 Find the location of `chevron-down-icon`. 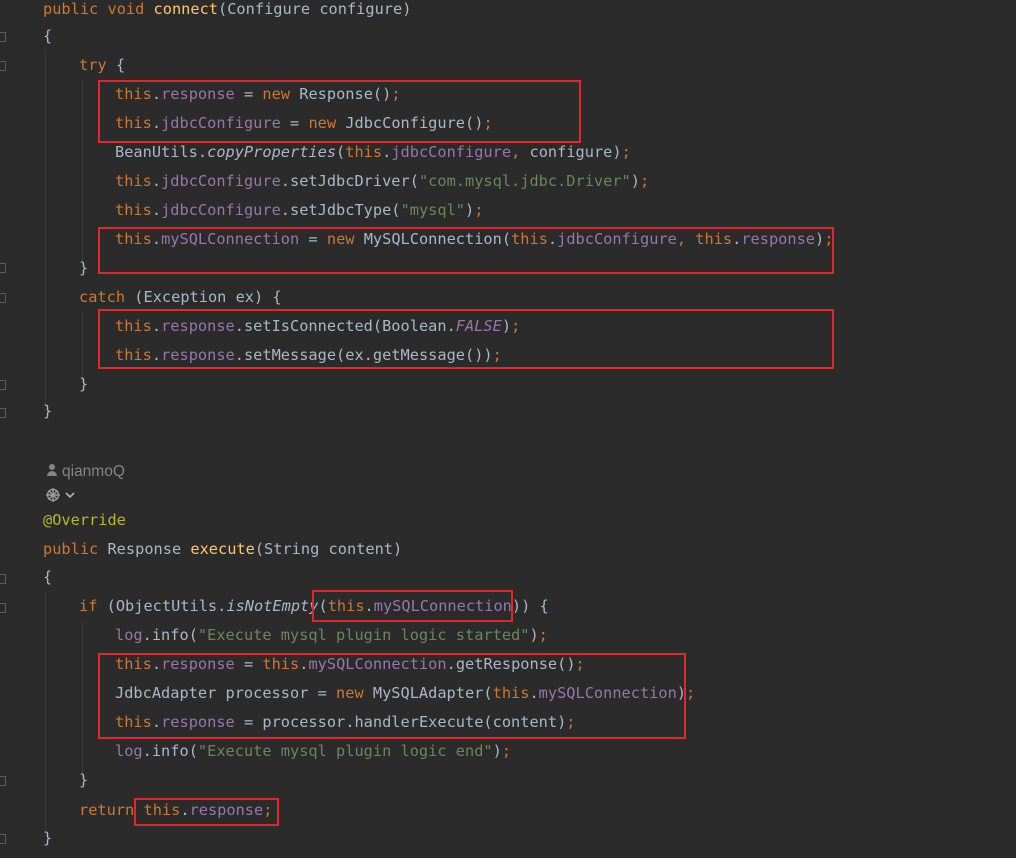

chevron-down-icon is located at coordinates (70, 495).